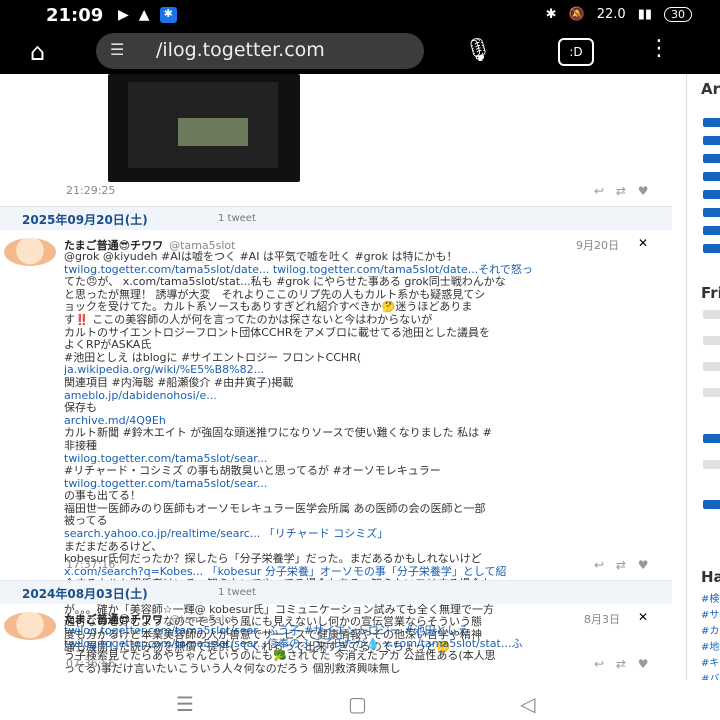 This screenshot has height=720, width=720. Describe the element at coordinates (213, 357) in the screenshot. I see `tweet-line: #池田としえ はblogに #サイエントロジー フロントCCHR(` at that location.